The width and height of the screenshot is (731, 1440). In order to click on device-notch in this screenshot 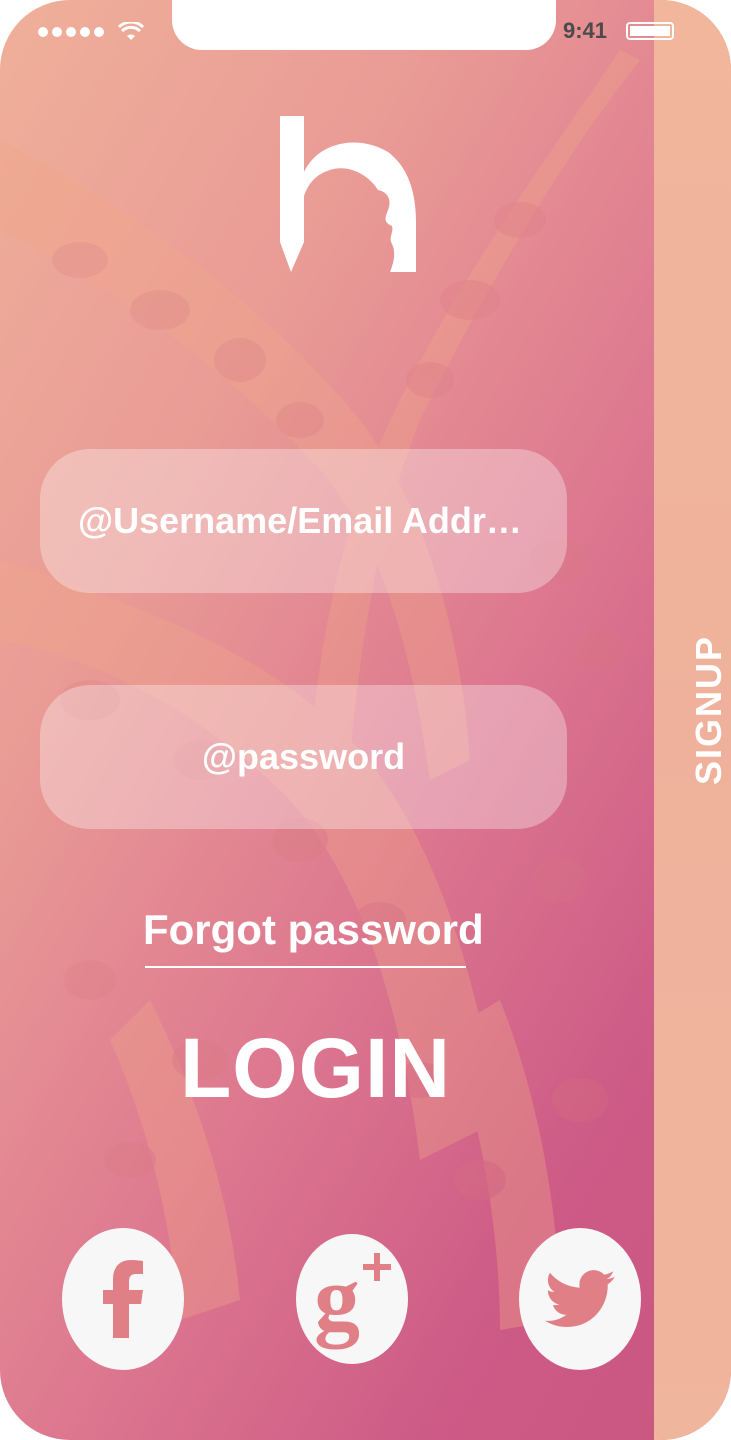, I will do `click(364, 25)`.